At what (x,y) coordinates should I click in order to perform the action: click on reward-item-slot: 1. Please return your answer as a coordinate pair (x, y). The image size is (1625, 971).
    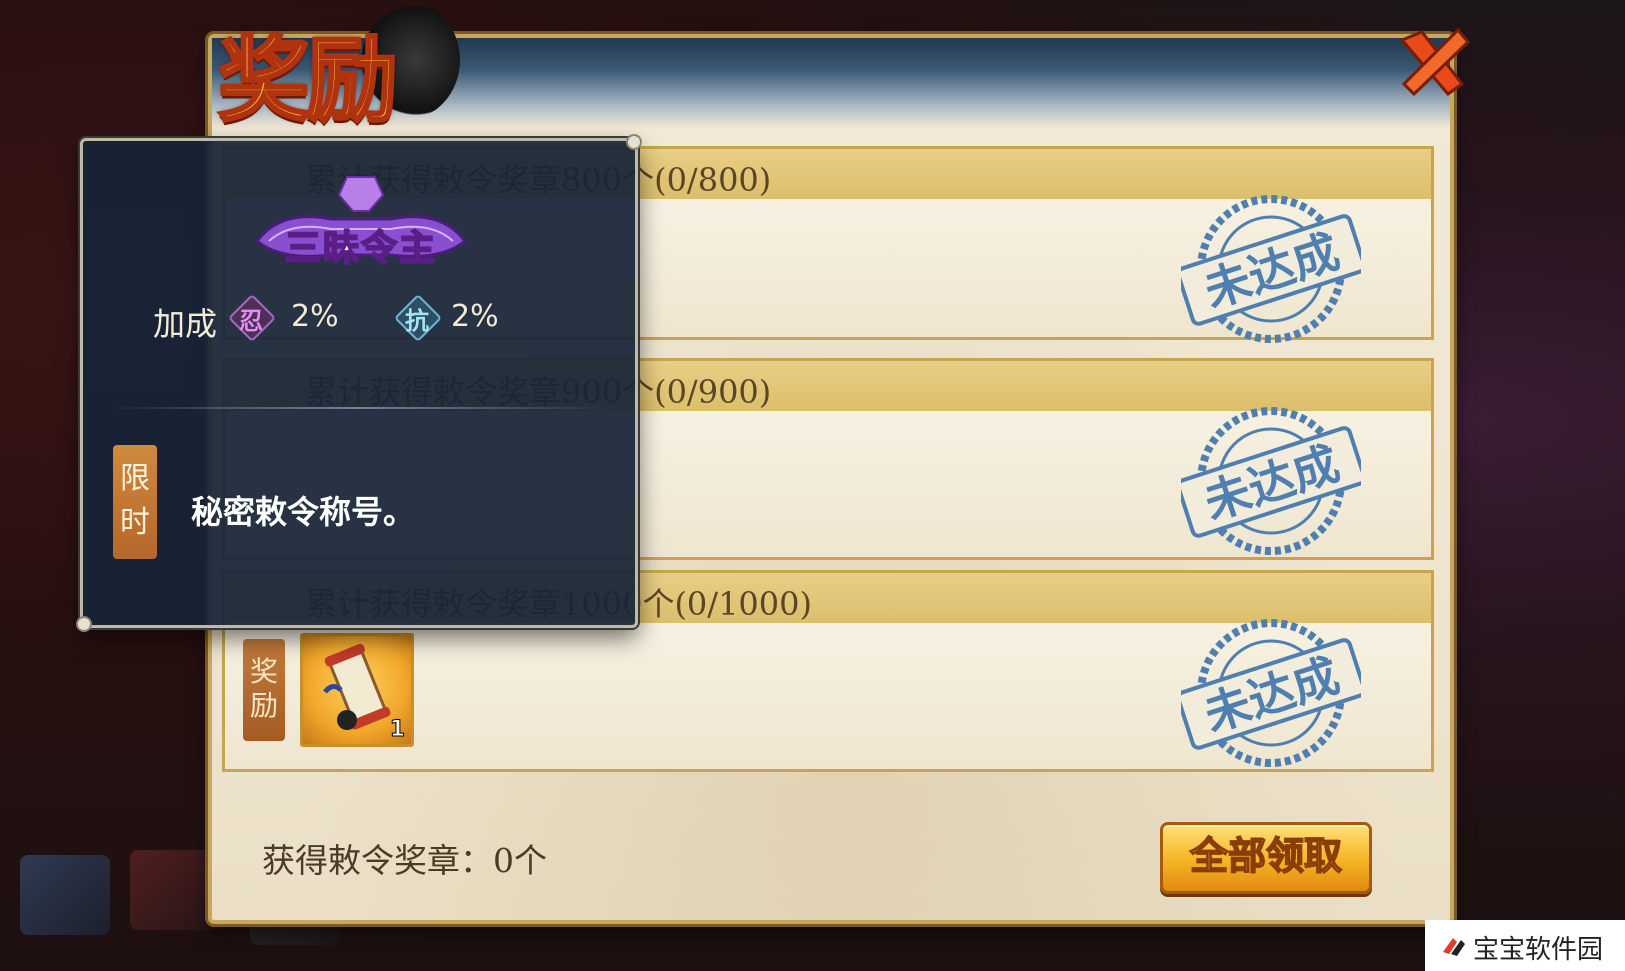
    Looking at the image, I should click on (357, 690).